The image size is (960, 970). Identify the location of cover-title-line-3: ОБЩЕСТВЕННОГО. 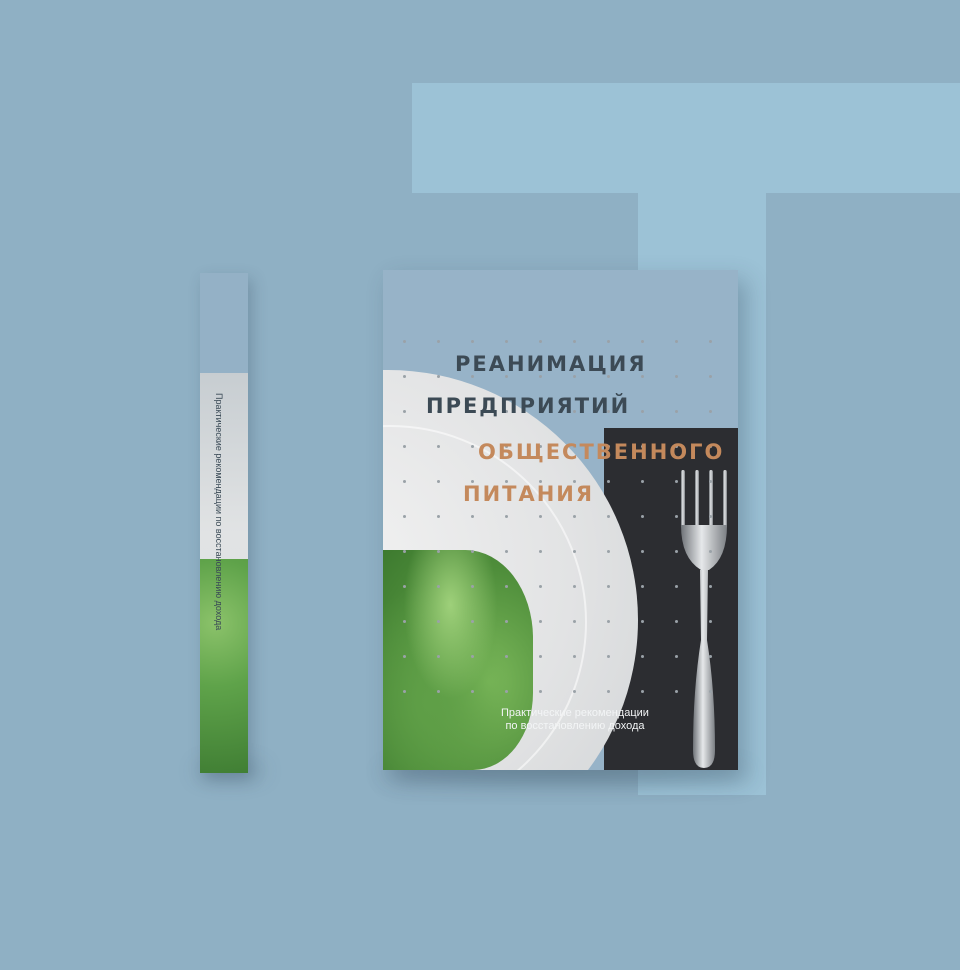
(601, 452).